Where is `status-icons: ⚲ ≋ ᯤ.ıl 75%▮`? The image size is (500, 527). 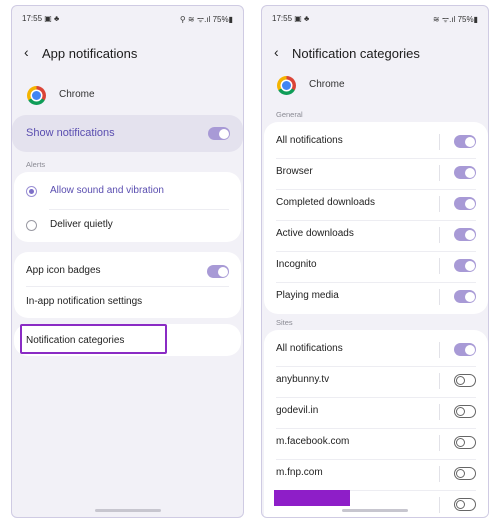 status-icons: ⚲ ≋ ᯤ.ıl 75%▮ is located at coordinates (206, 19).